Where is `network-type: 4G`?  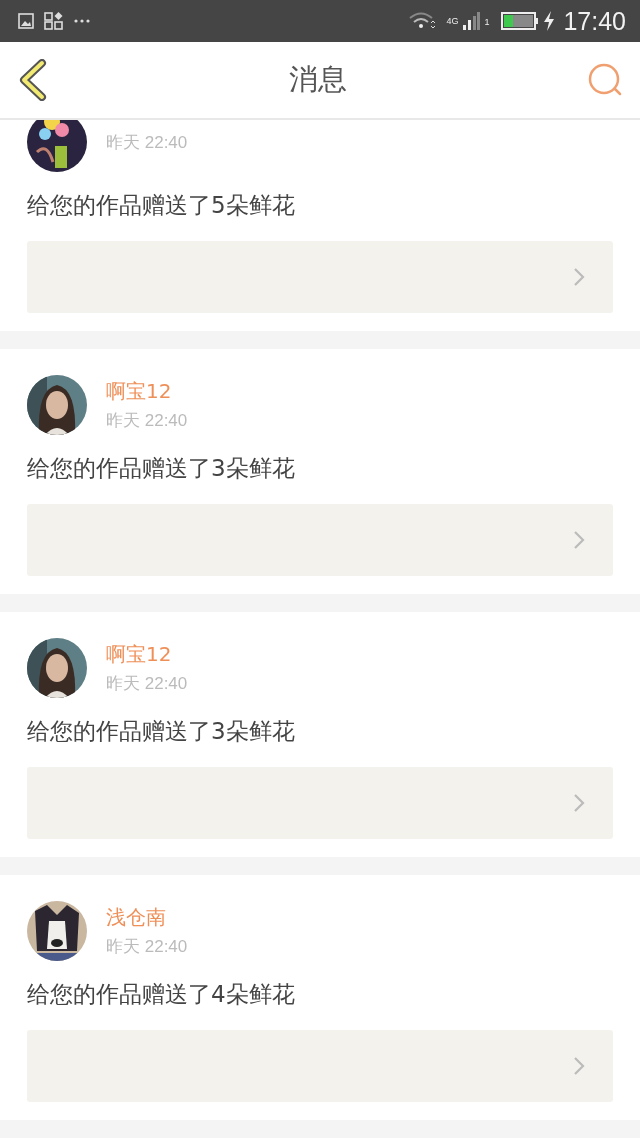 network-type: 4G is located at coordinates (452, 20).